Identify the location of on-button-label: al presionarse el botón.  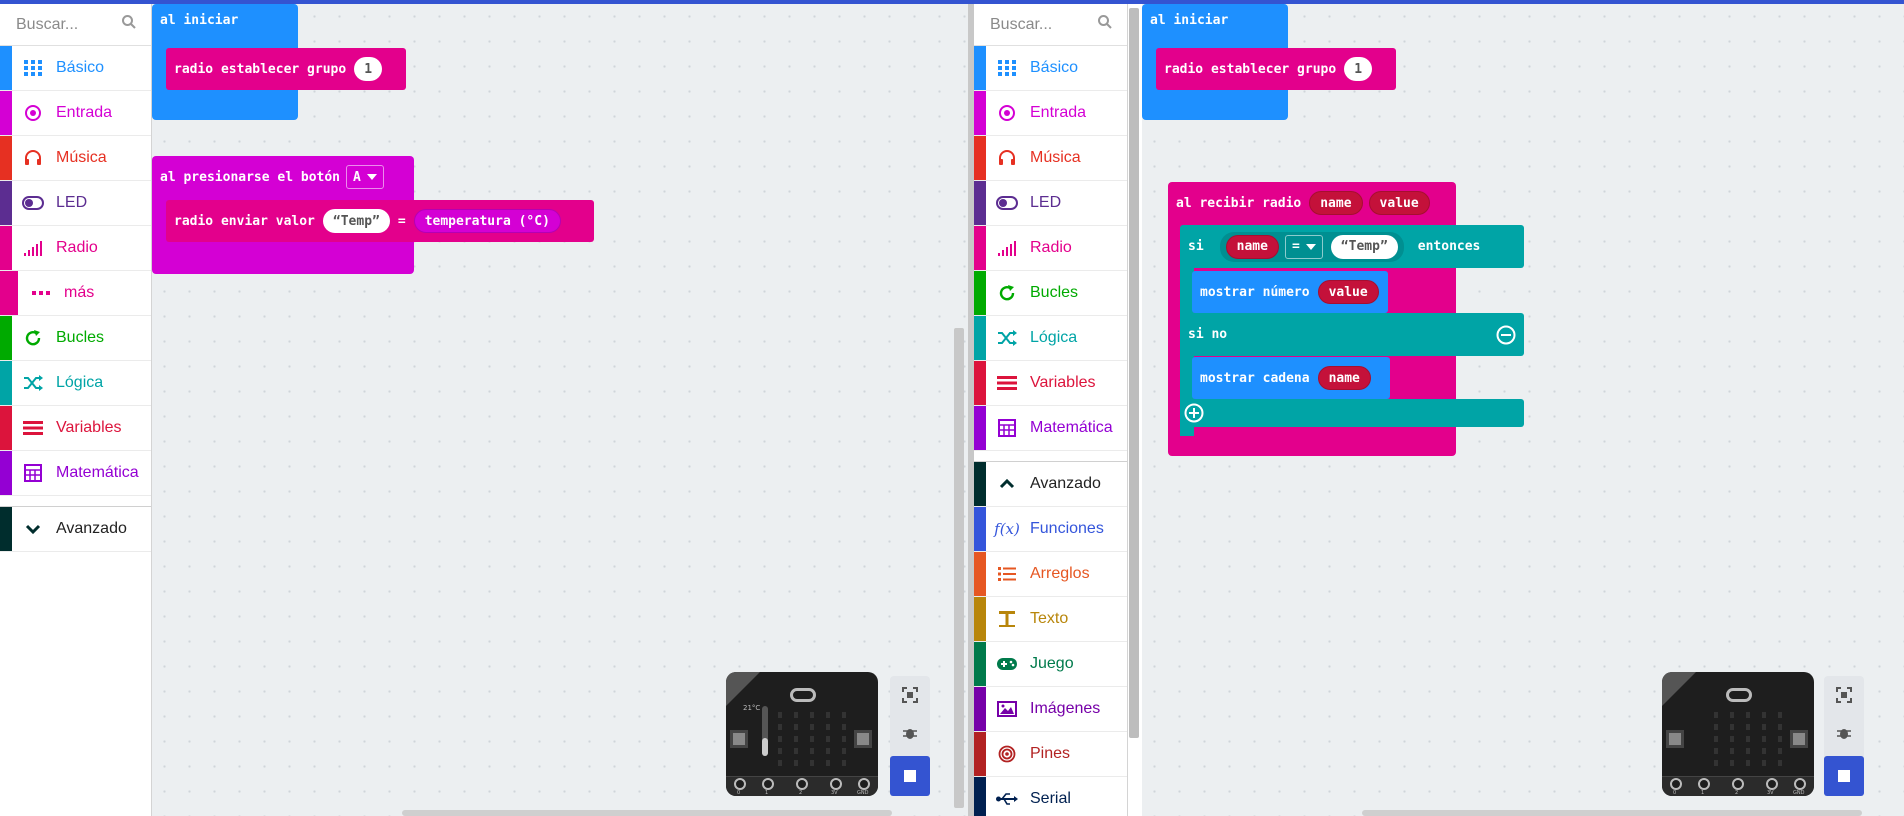
(250, 177).